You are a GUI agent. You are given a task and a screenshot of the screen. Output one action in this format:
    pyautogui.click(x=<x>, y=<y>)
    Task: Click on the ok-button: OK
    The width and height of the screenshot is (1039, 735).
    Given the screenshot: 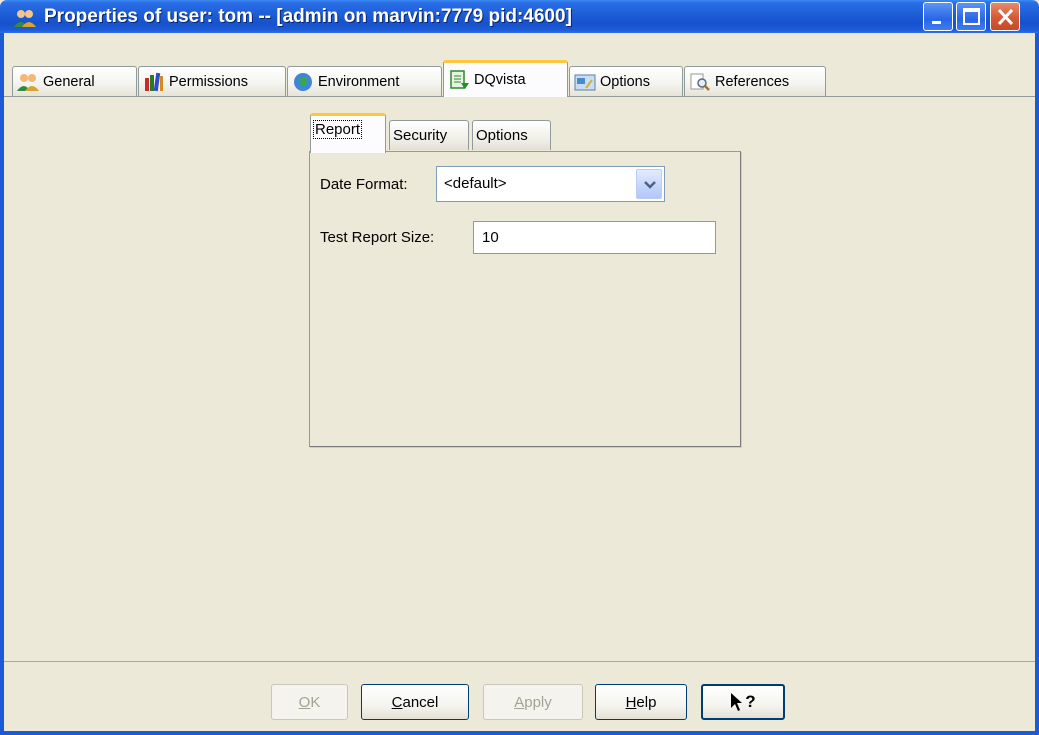 What is the action you would take?
    pyautogui.click(x=309, y=702)
    